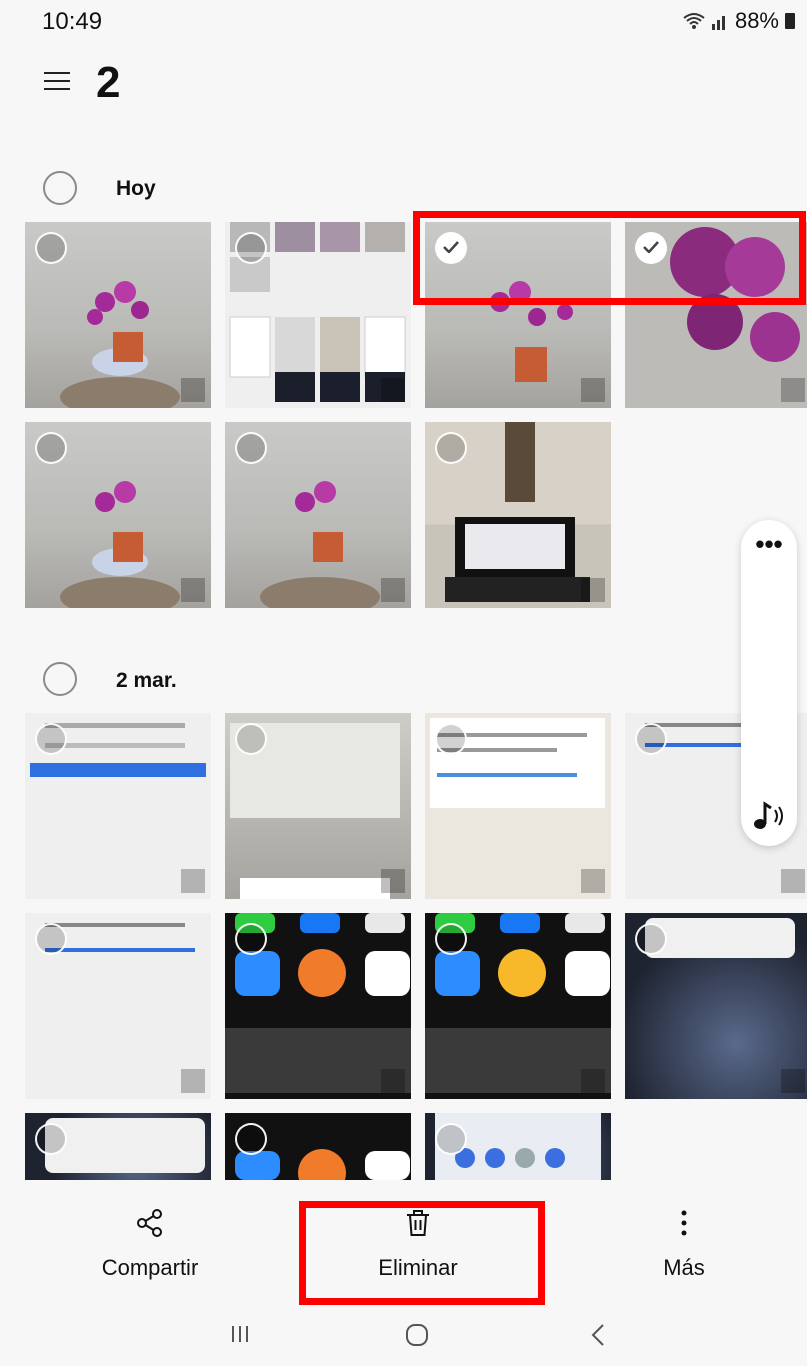  Describe the element at coordinates (136, 188) in the screenshot. I see `section-title-hoy: Hoy` at that location.